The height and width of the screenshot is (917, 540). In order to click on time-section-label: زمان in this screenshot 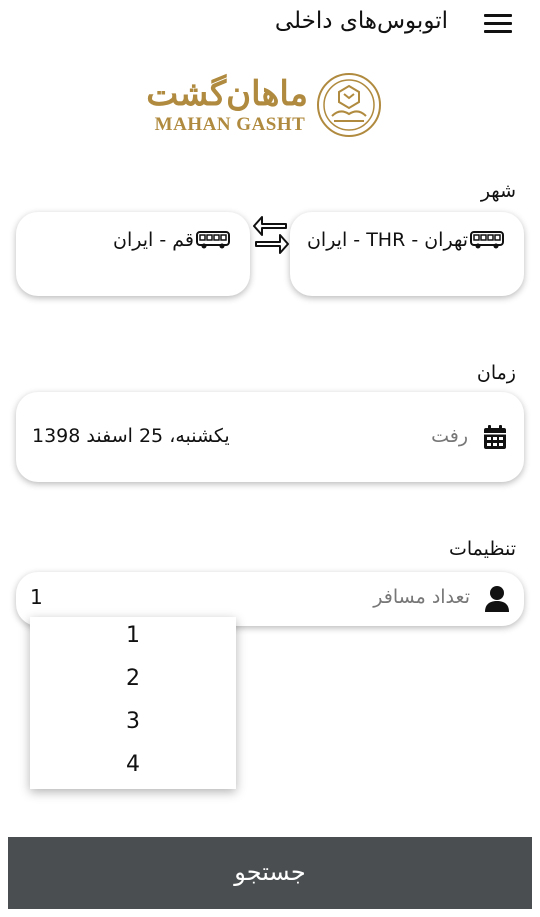, I will do `click(496, 373)`.